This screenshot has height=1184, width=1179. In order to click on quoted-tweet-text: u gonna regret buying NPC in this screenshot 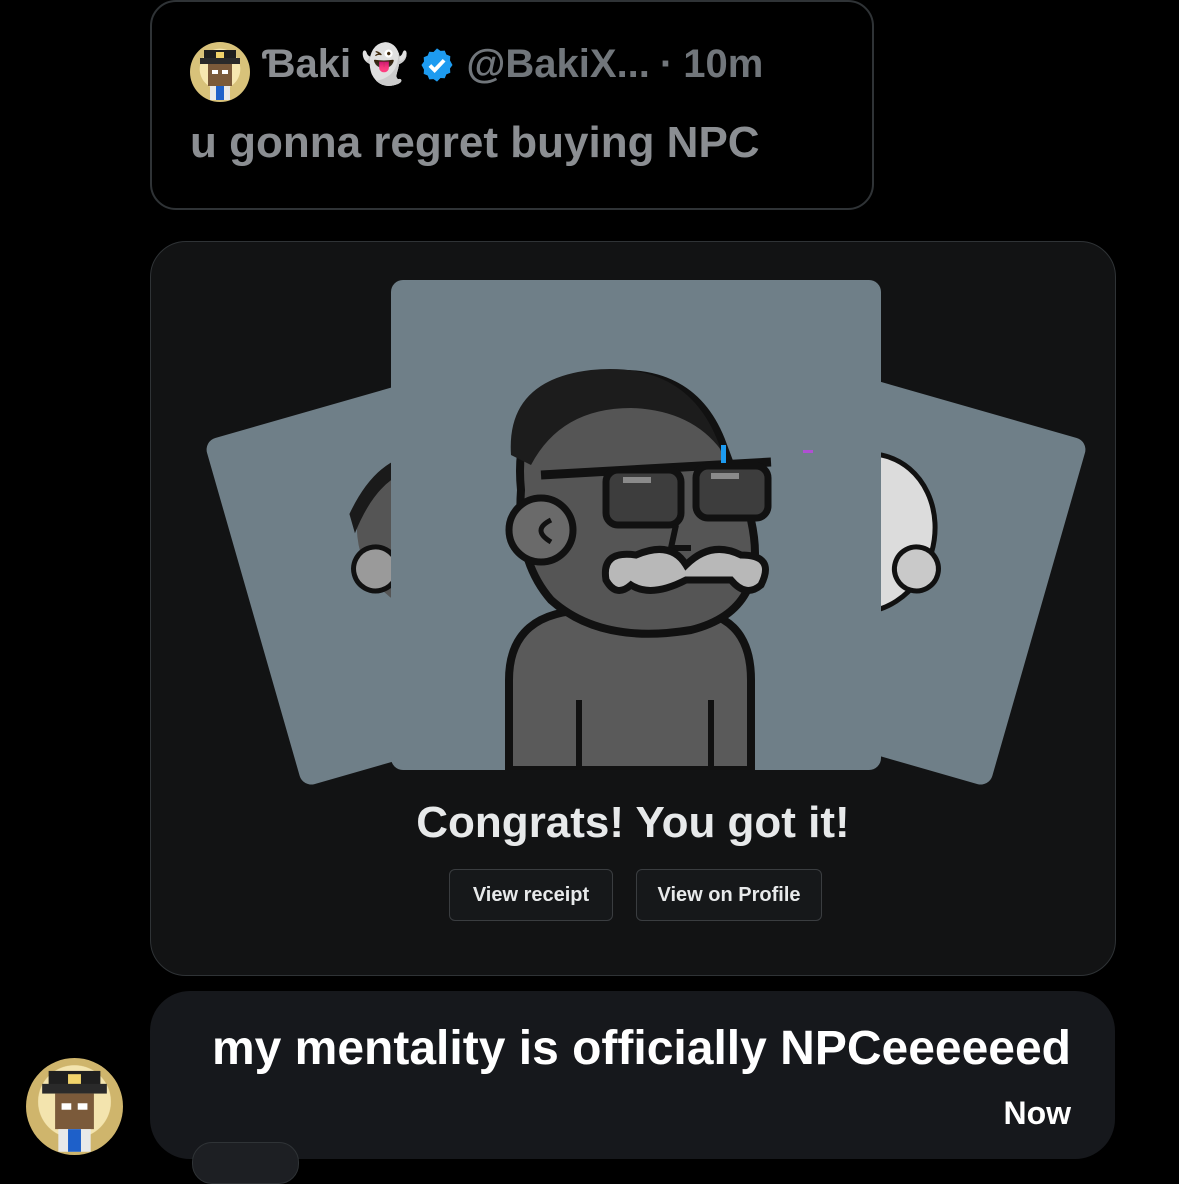, I will do `click(475, 142)`.